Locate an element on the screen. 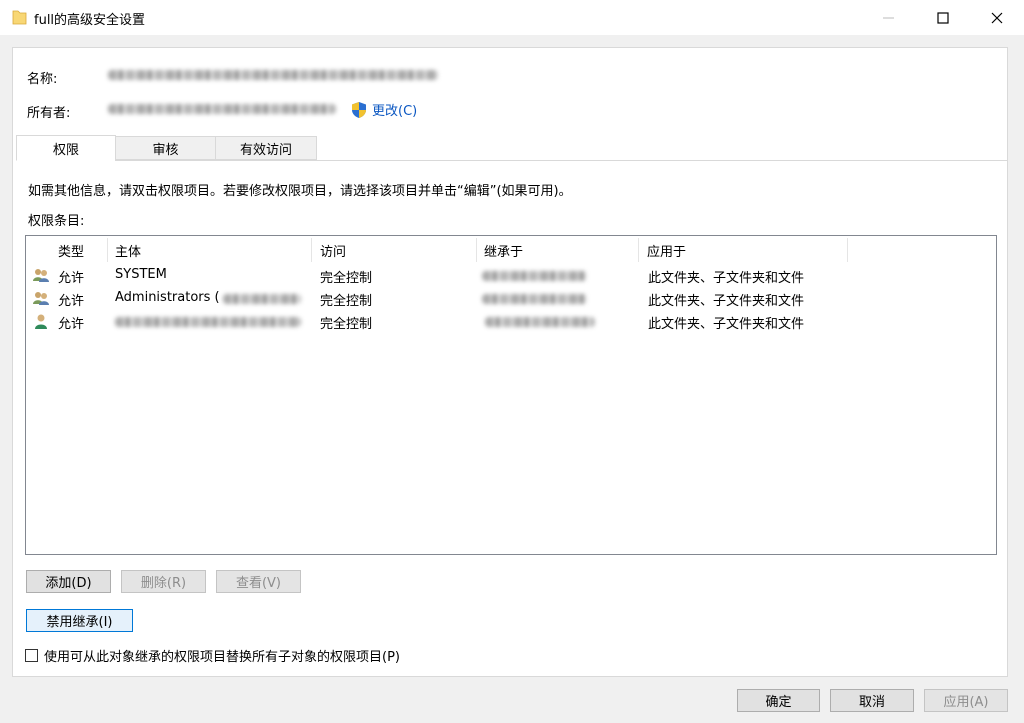 This screenshot has height=723, width=1024. owner-value-blurred is located at coordinates (222, 109).